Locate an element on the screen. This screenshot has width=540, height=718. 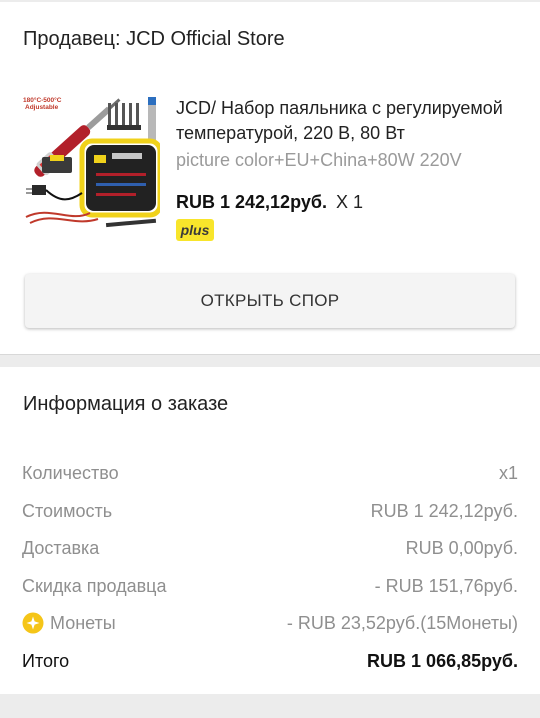
coin-icon is located at coordinates (33, 623).